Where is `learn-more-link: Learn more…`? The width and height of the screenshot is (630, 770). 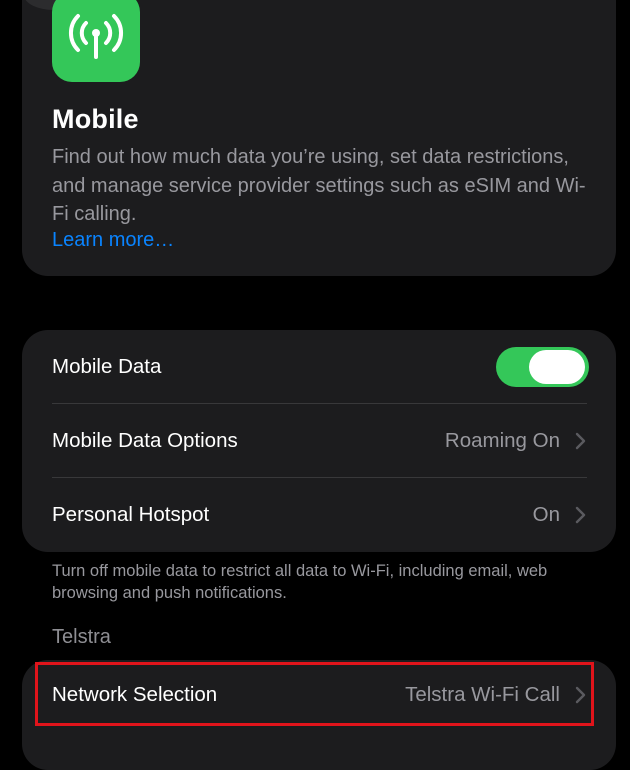 learn-more-link: Learn more… is located at coordinates (113, 240).